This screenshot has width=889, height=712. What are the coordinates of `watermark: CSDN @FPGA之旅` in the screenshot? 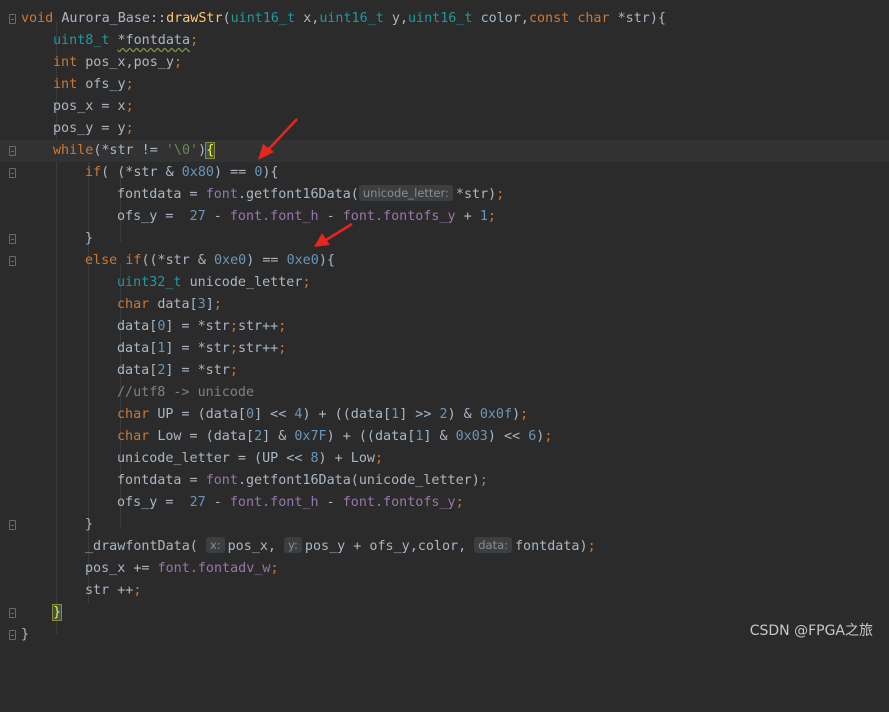 It's located at (811, 631).